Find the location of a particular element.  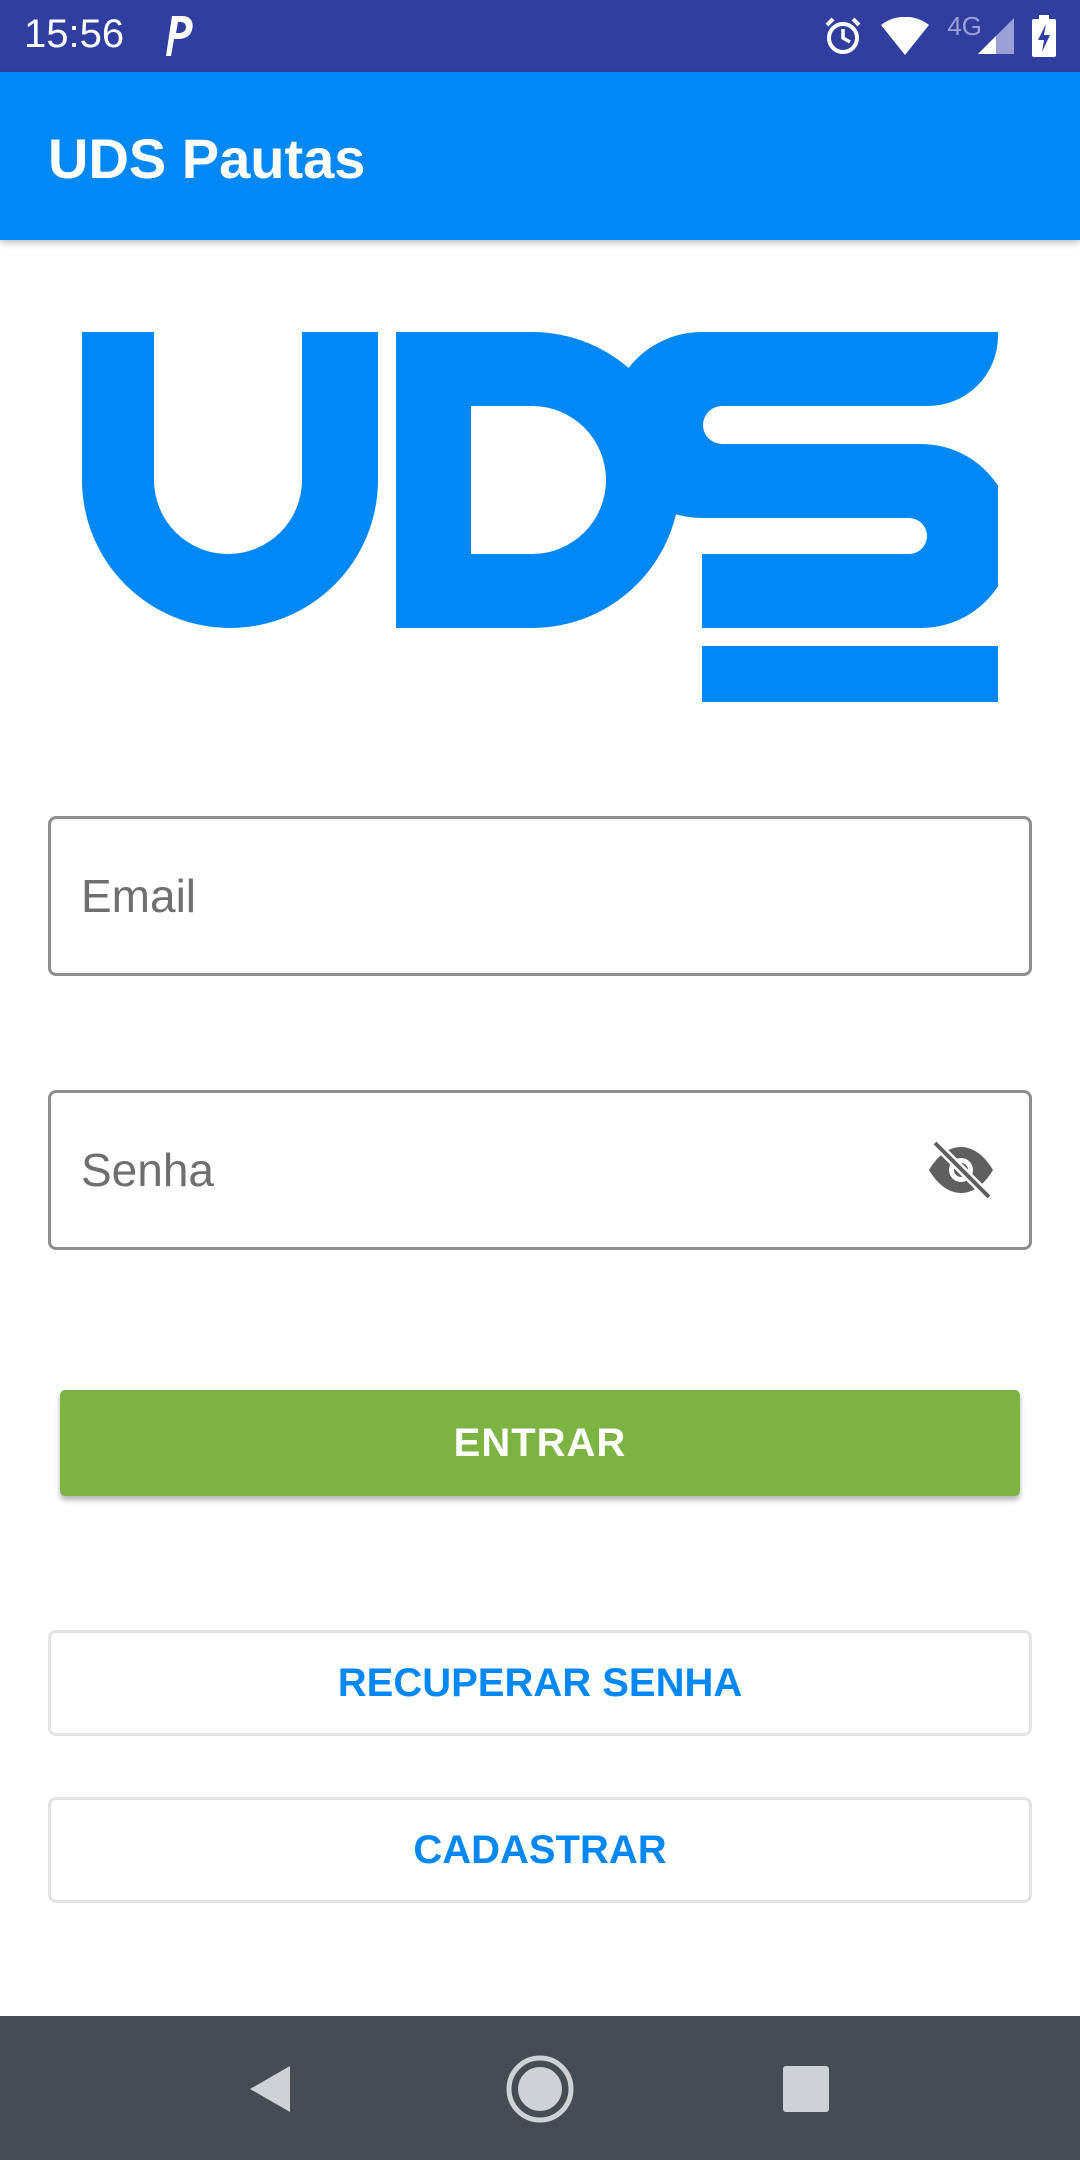

recover-password-button: RECUPERAR SENHA is located at coordinates (540, 1683).